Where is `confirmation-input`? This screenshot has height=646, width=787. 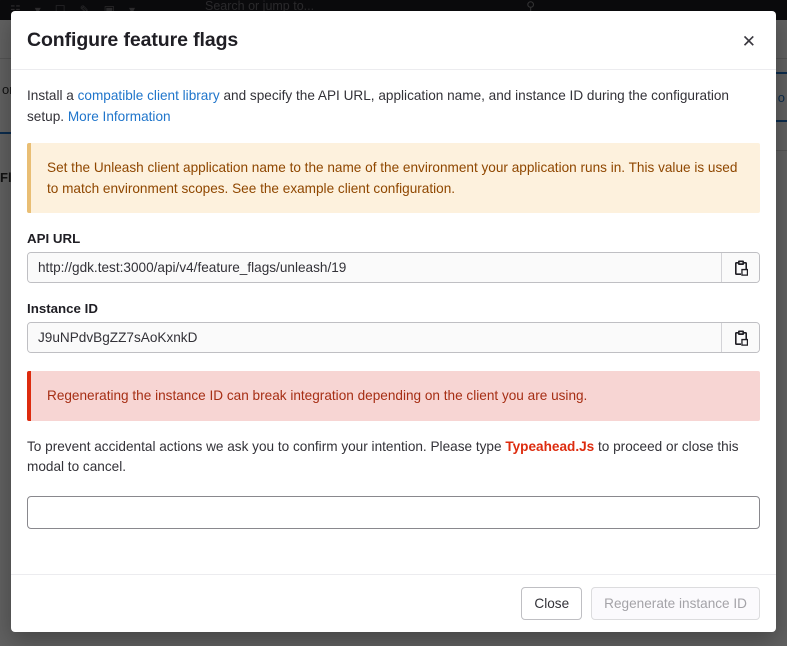
confirmation-input is located at coordinates (393, 512).